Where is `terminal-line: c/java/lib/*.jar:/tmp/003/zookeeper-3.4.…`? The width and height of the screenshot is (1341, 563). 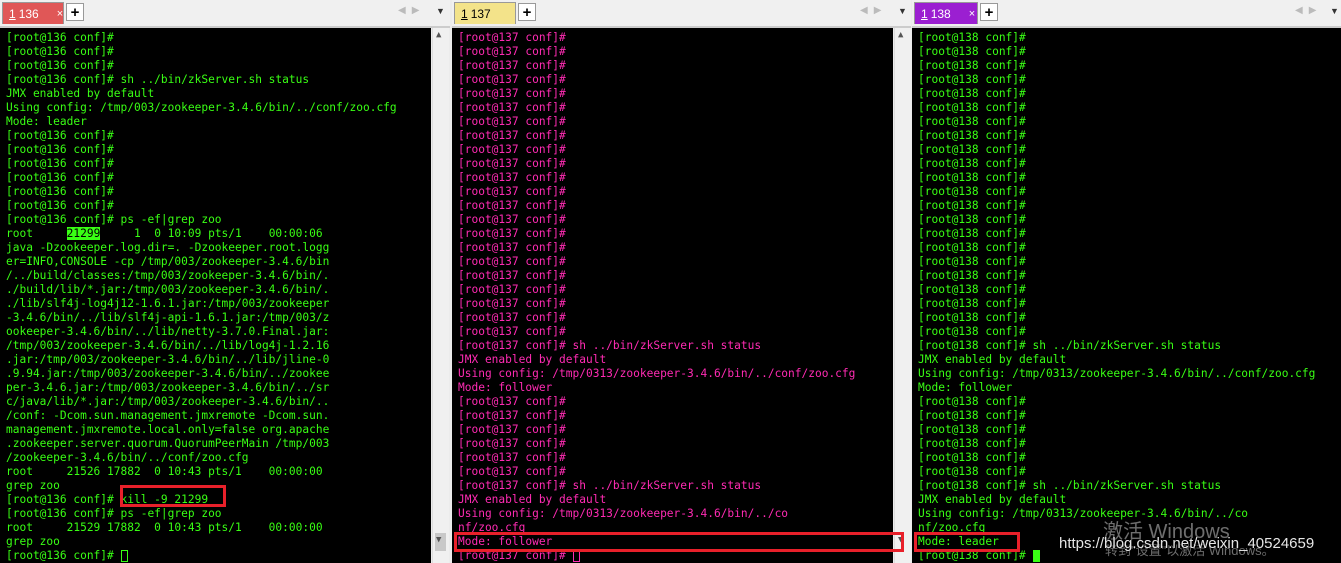 terminal-line: c/java/lib/*.jar:/tmp/003/zookeeper-3.4.… is located at coordinates (168, 401).